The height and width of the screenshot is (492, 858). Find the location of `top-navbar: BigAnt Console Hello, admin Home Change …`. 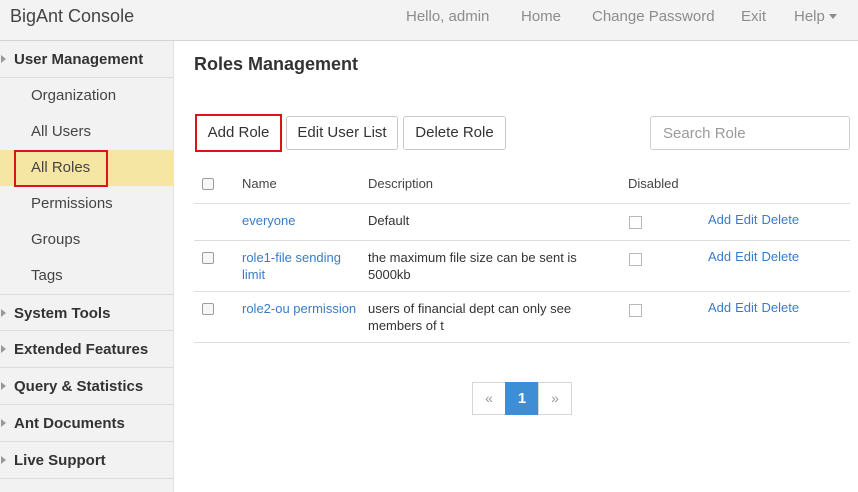

top-navbar: BigAnt Console Hello, admin Home Change … is located at coordinates (429, 20).